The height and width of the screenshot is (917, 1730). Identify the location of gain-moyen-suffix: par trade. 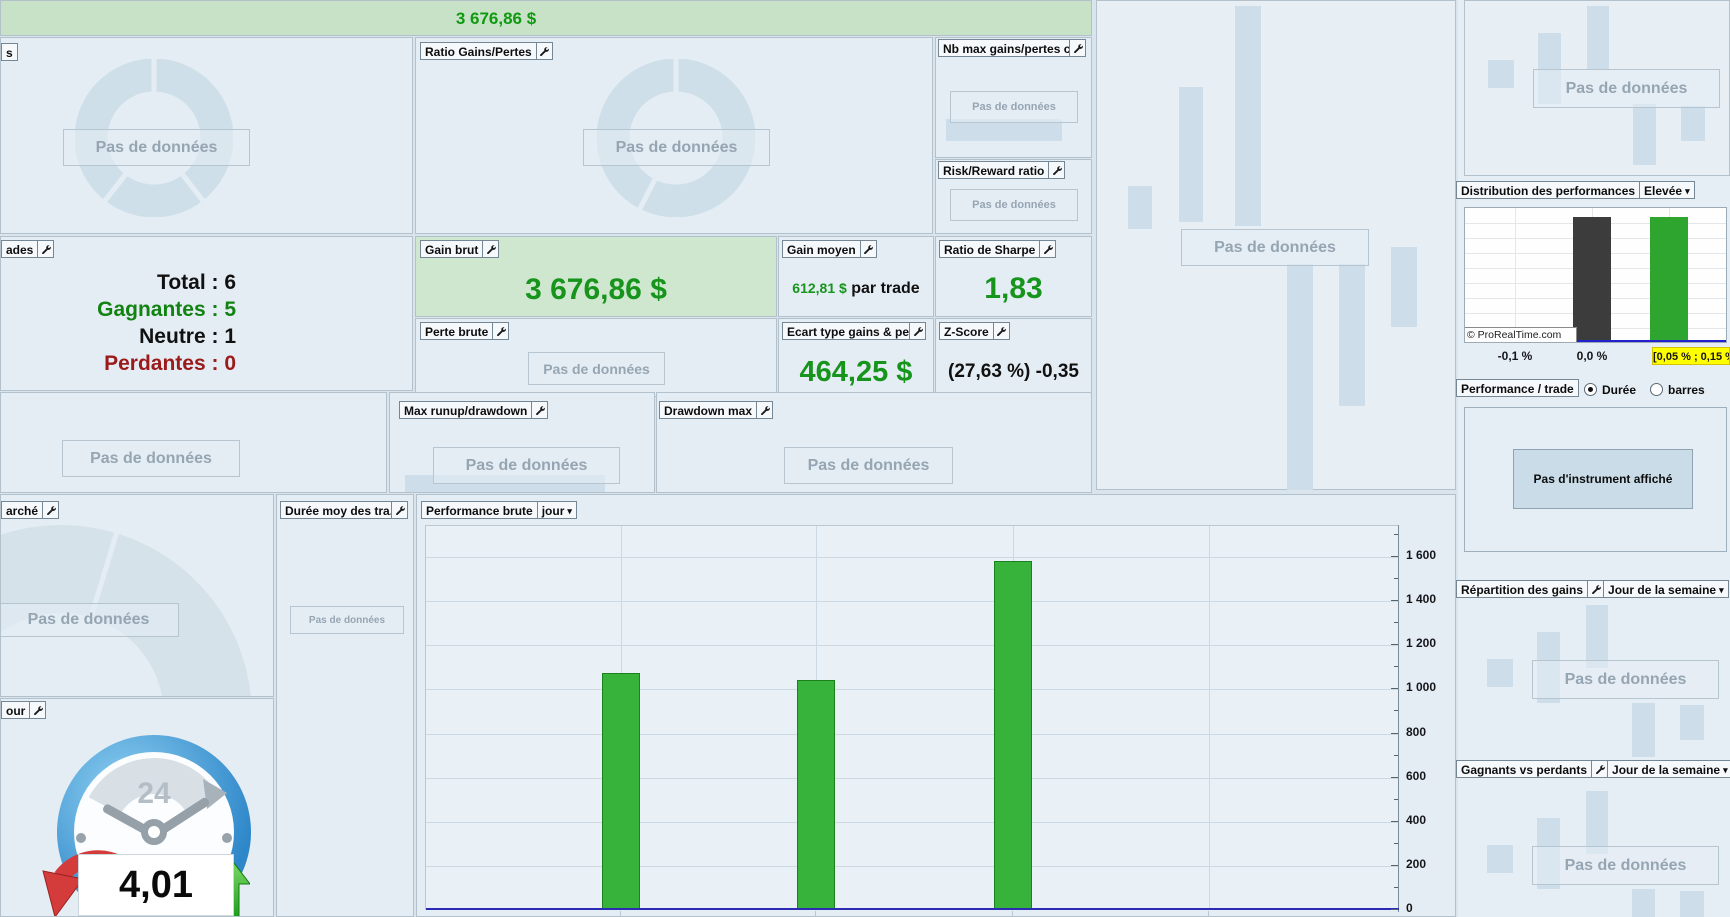
(885, 288).